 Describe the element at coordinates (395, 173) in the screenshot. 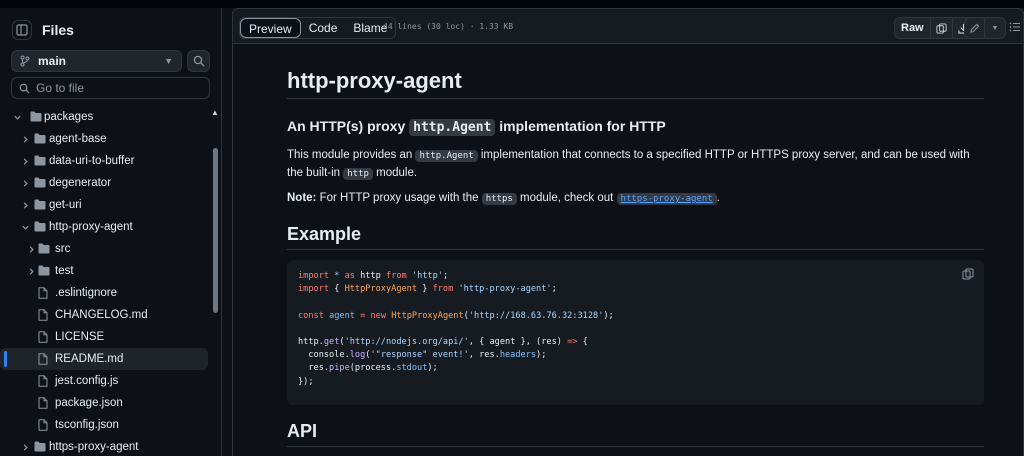

I see `description-text: module.` at that location.